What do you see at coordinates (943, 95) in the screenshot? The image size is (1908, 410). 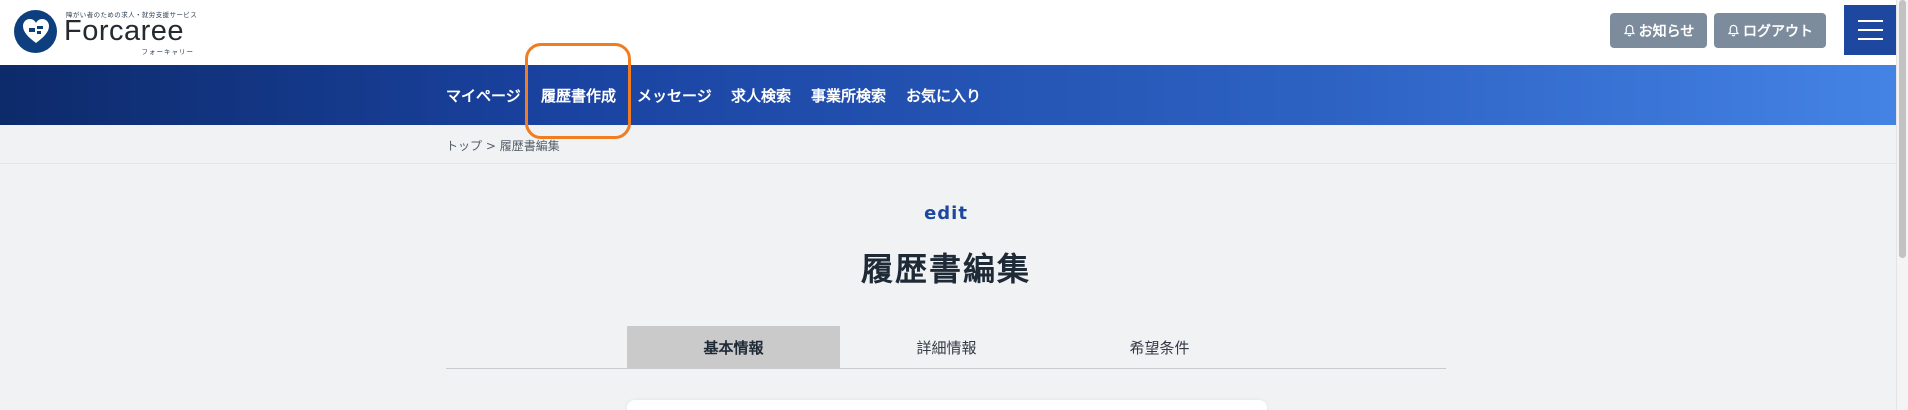 I see `nav-item-favorites: お気に入り` at bounding box center [943, 95].